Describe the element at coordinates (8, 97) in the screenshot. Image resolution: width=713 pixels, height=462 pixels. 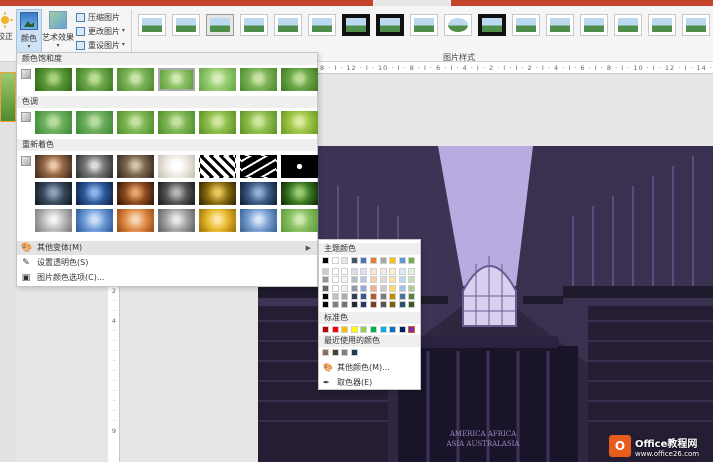
I see `slide-thumbnail` at that location.